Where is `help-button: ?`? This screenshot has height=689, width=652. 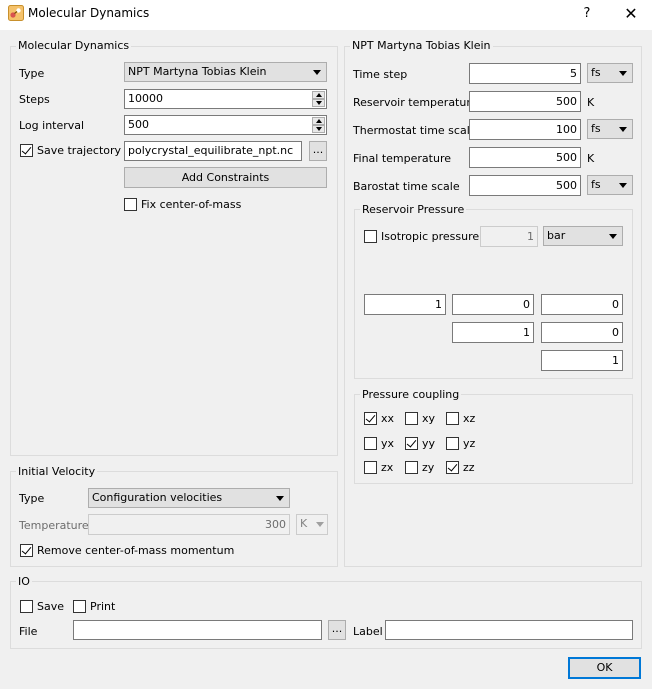 help-button: ? is located at coordinates (587, 14).